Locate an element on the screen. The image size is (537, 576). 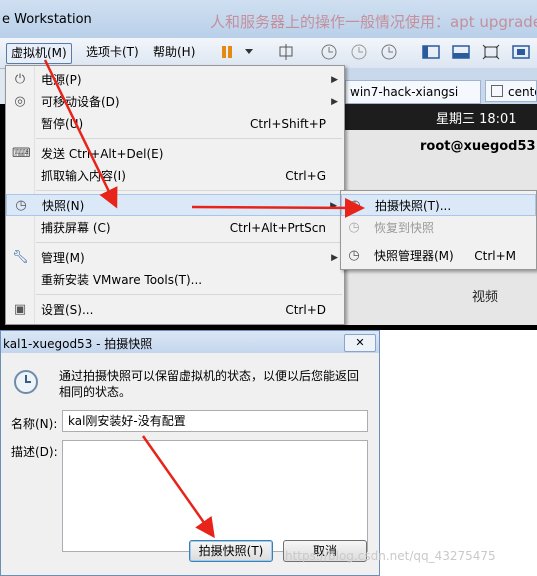
arrow-to-take-snapshot is located at coordinates (278, 207).